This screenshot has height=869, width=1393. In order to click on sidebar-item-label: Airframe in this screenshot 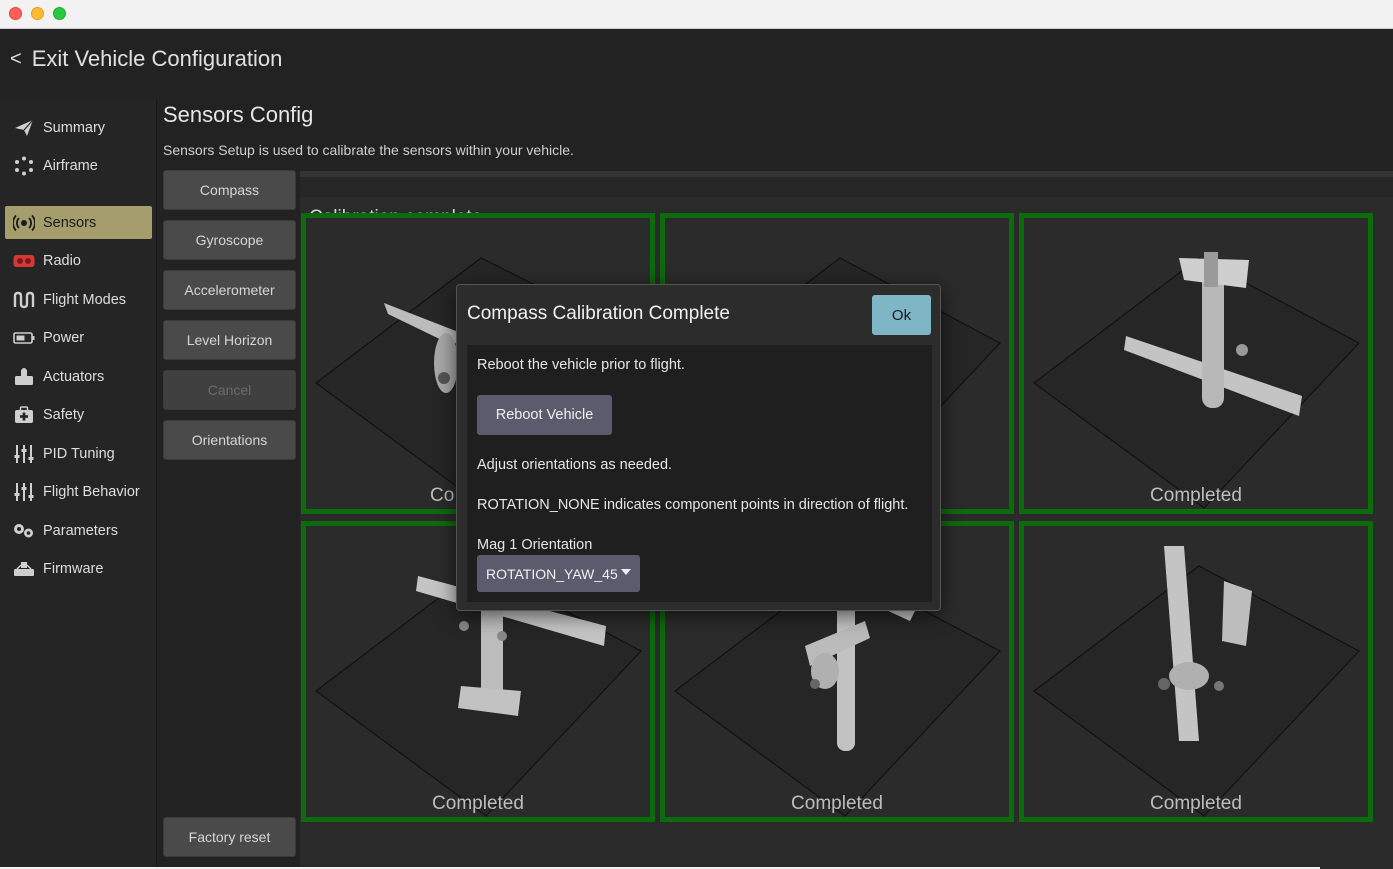, I will do `click(70, 166)`.